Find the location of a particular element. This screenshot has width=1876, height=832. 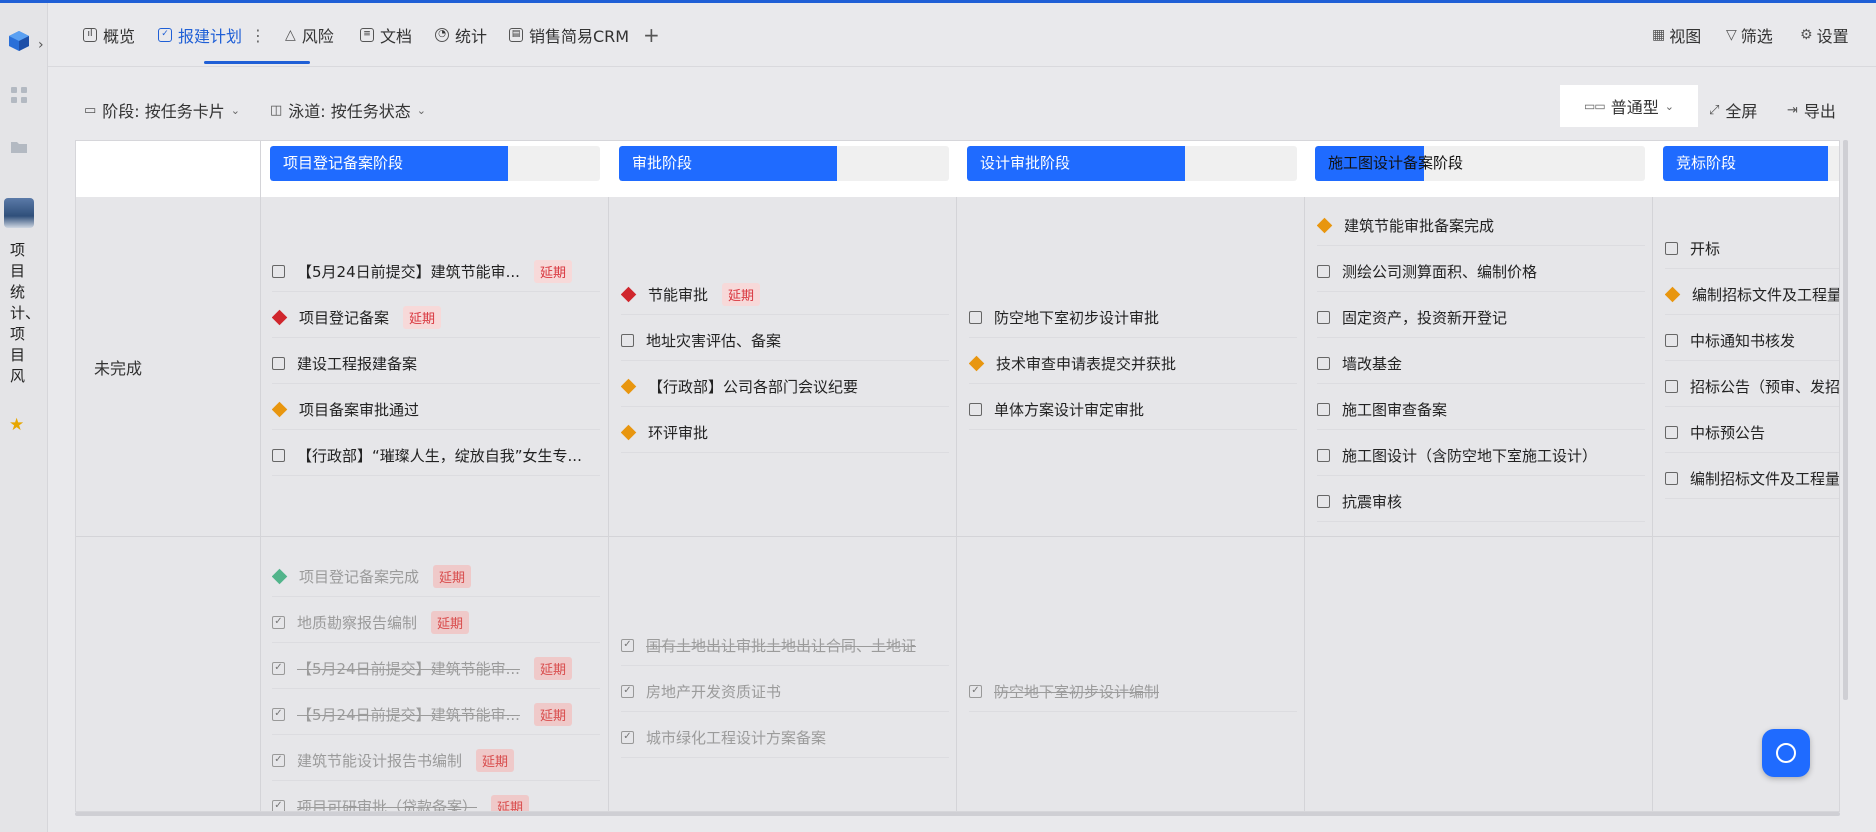

lane-group-select: ◫ 泳道: 按任务状态 ⌄ is located at coordinates (348, 110).